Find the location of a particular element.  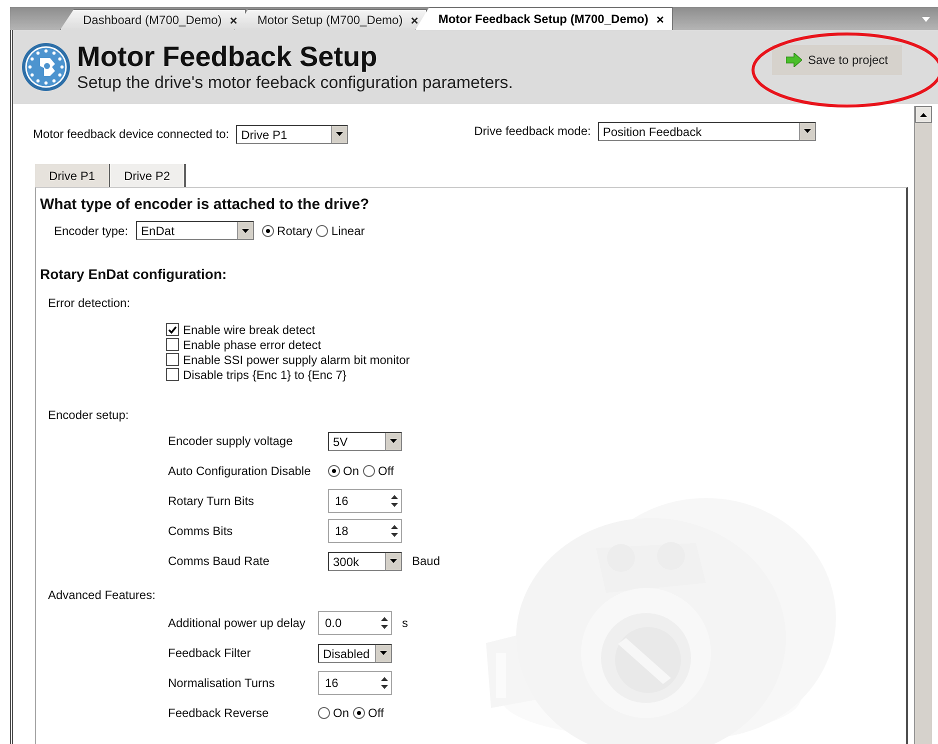

field-label: Motor feedback device connected to: is located at coordinates (131, 134).